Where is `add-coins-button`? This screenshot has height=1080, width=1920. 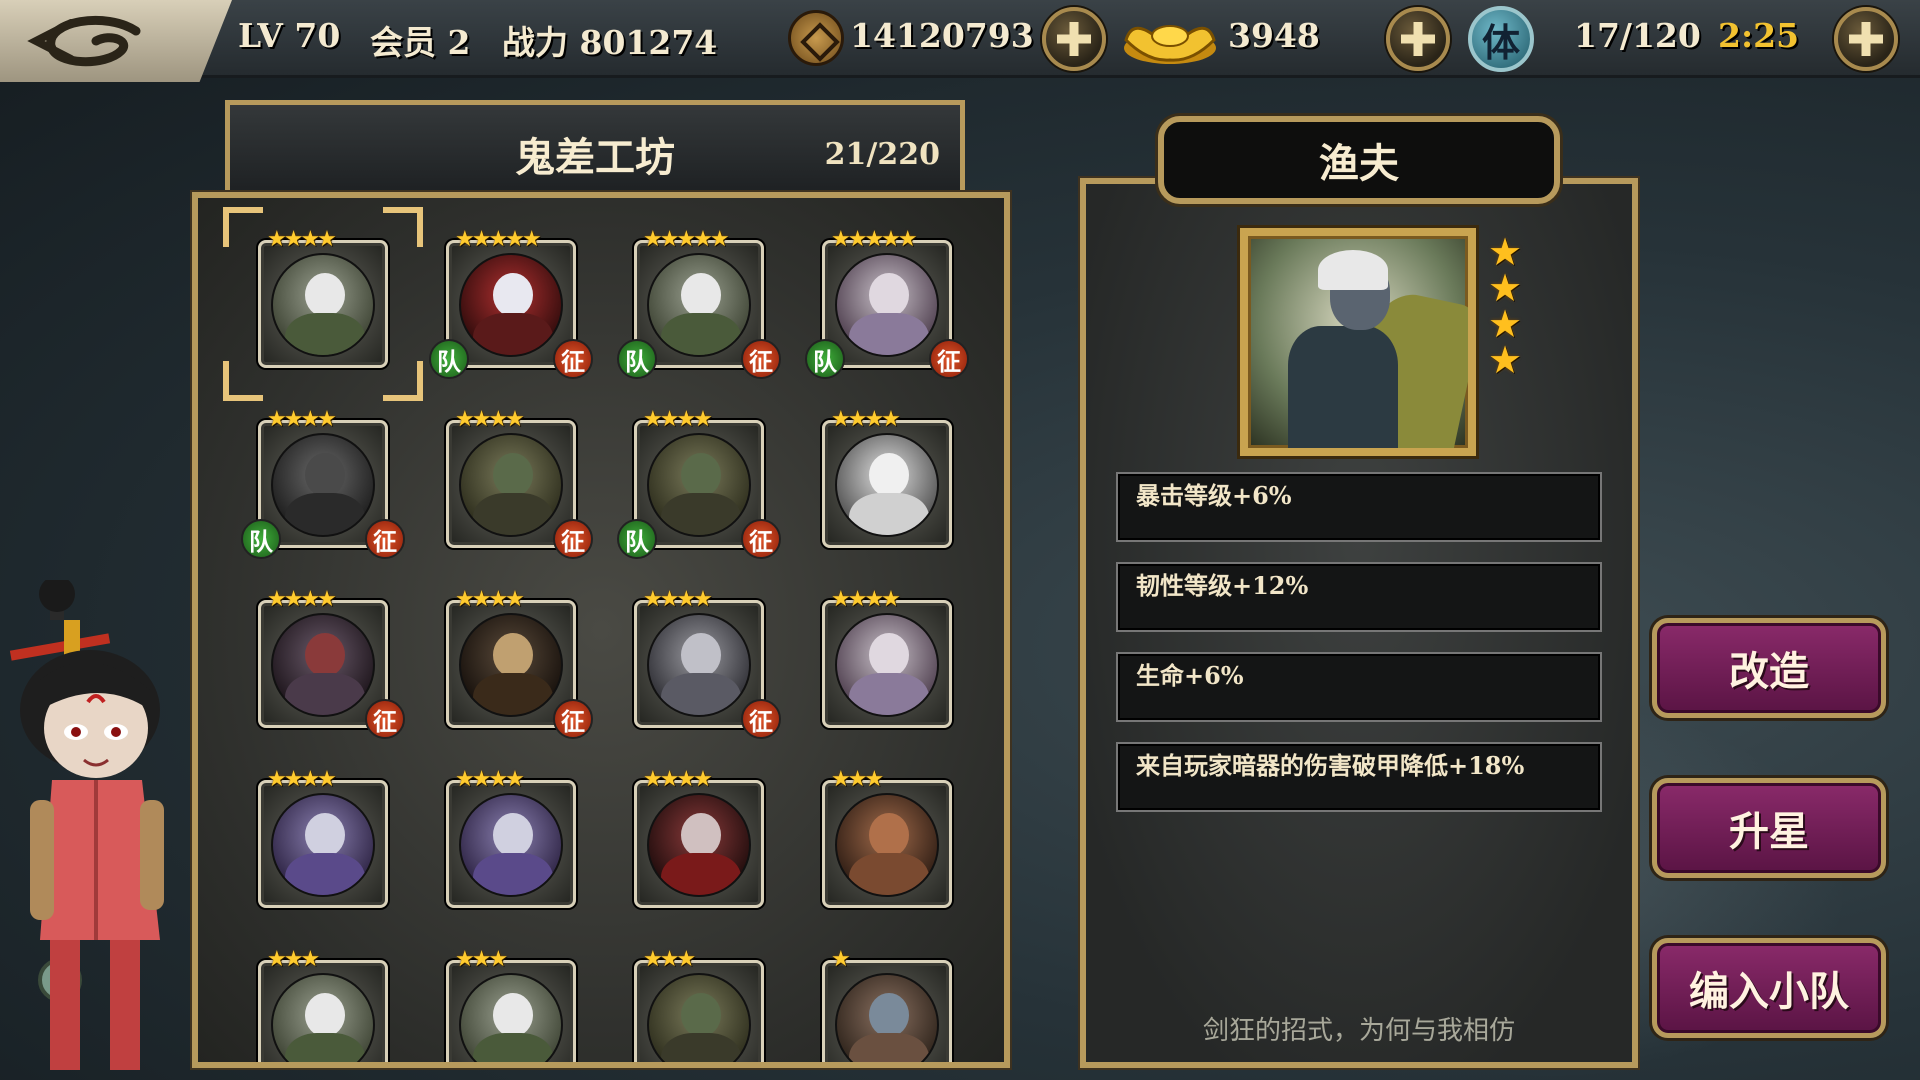 add-coins-button is located at coordinates (1074, 39).